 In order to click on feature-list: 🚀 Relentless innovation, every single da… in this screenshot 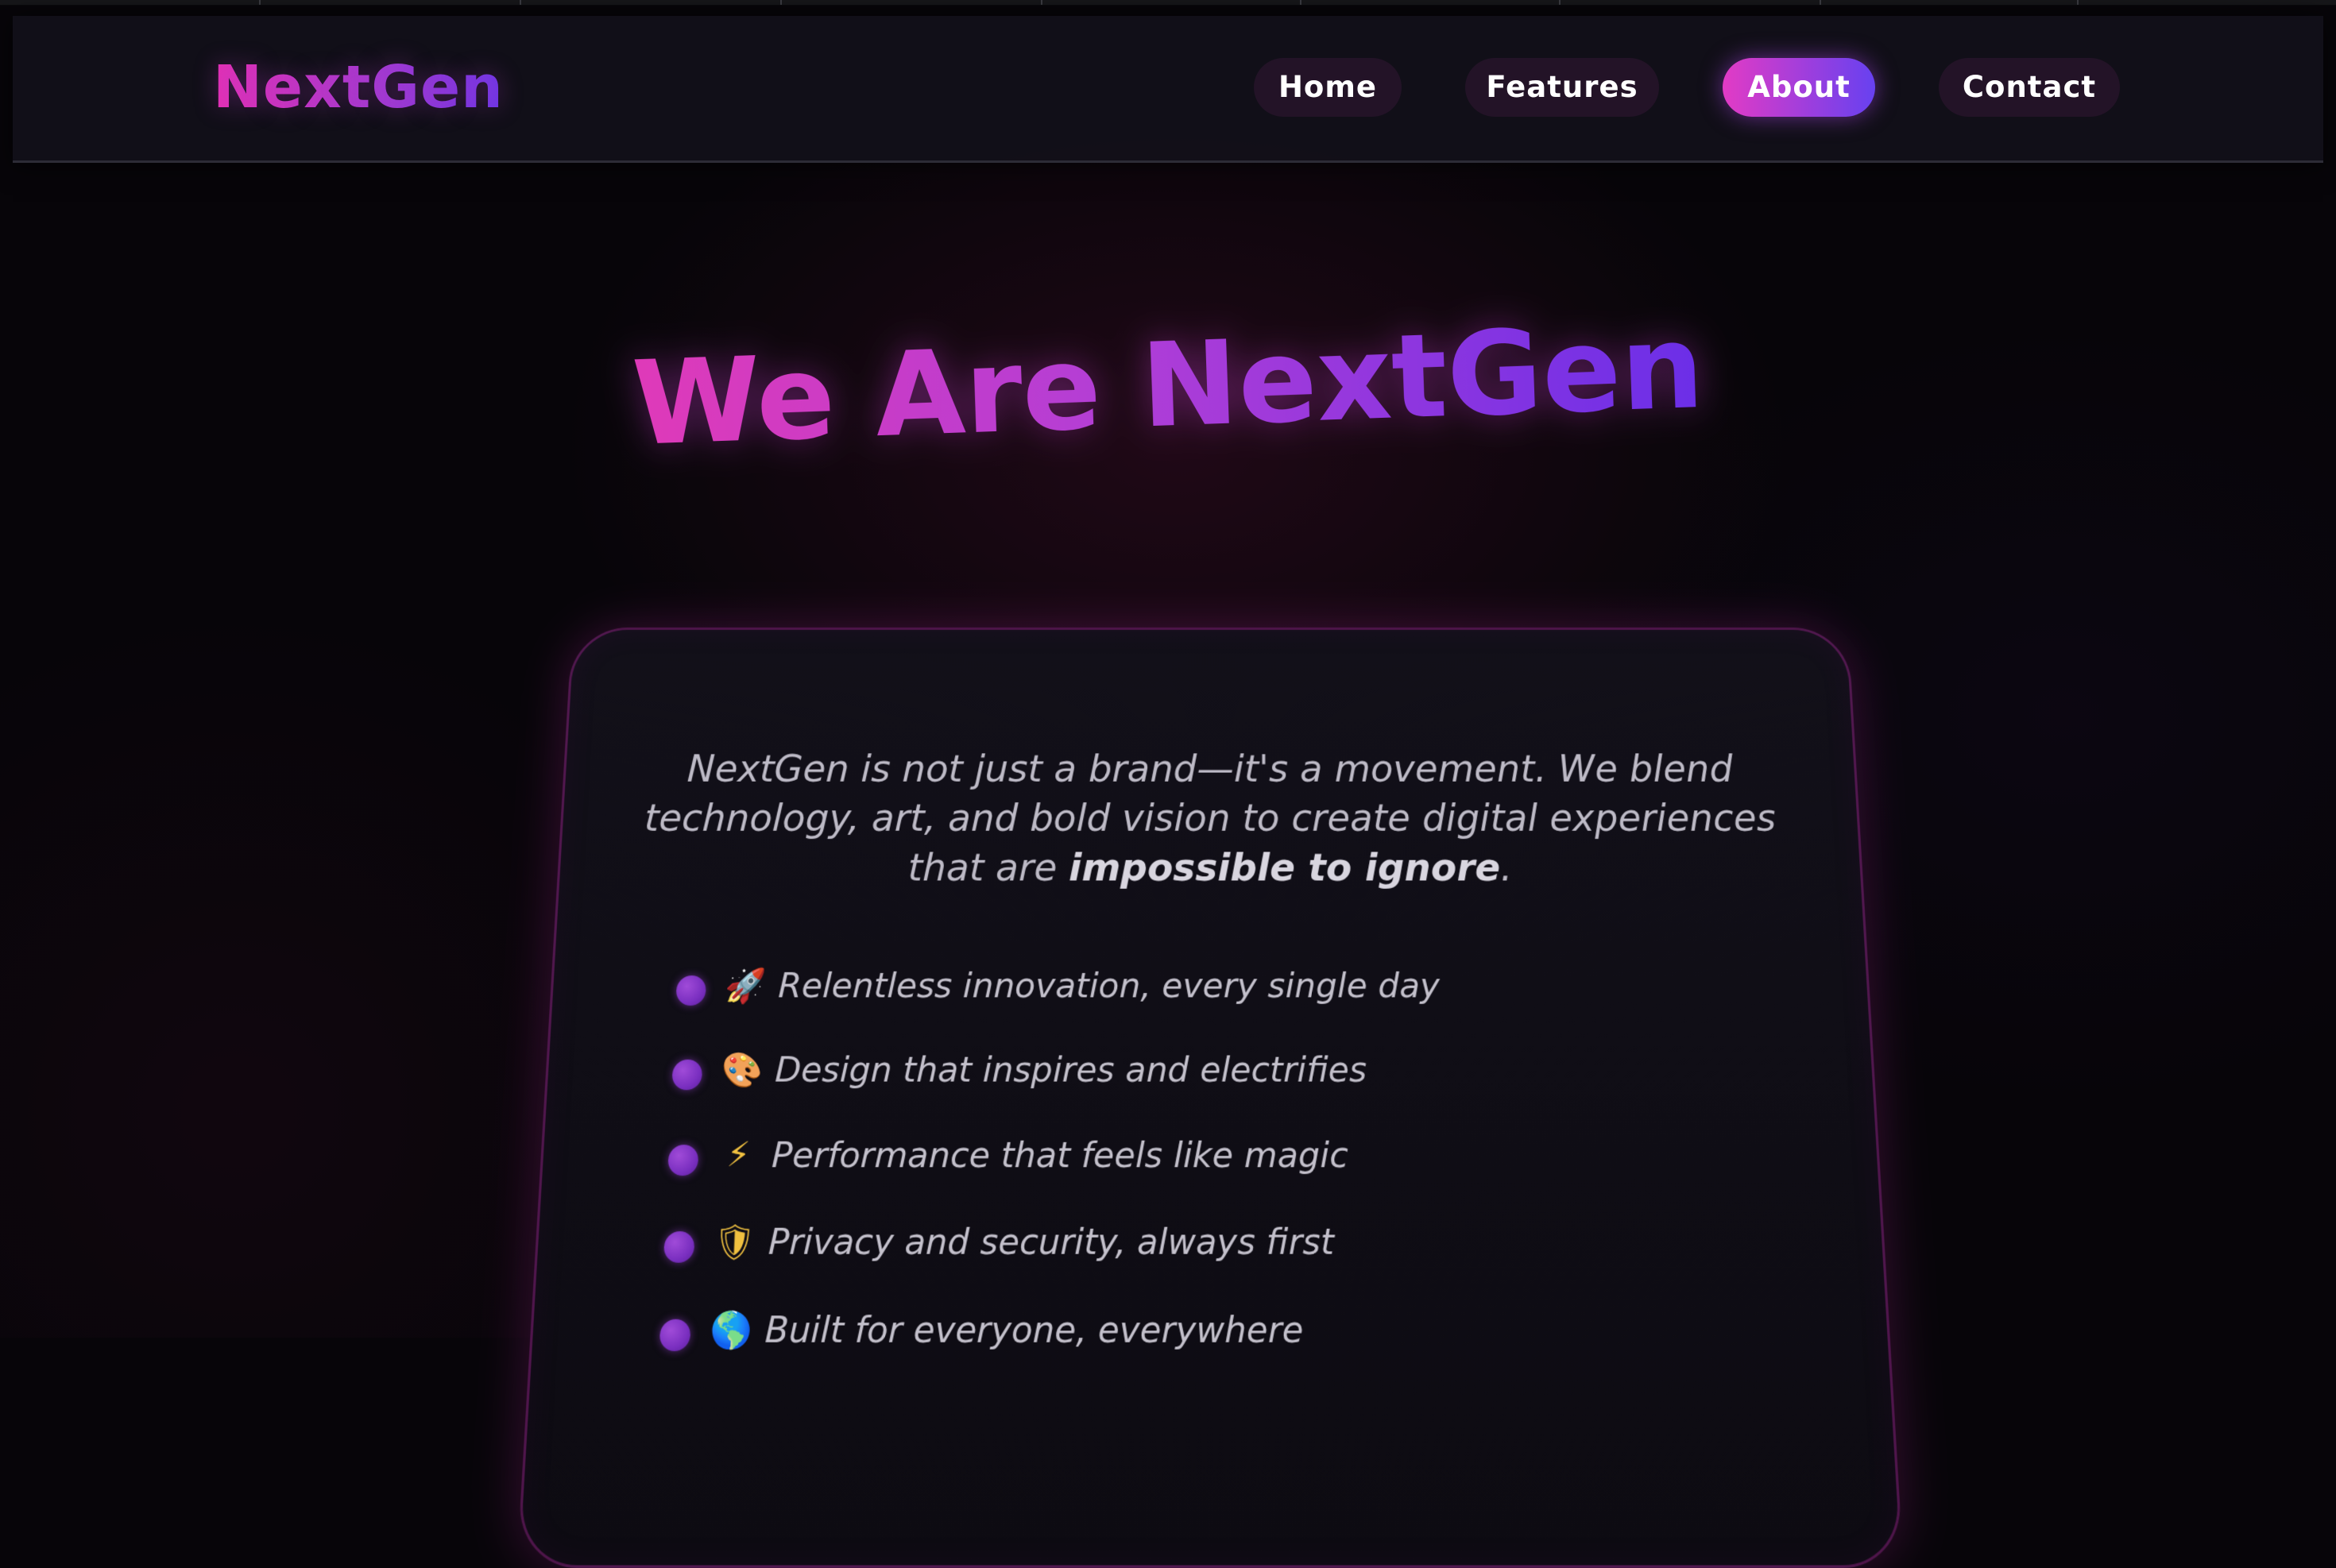, I will do `click(1210, 1159)`.